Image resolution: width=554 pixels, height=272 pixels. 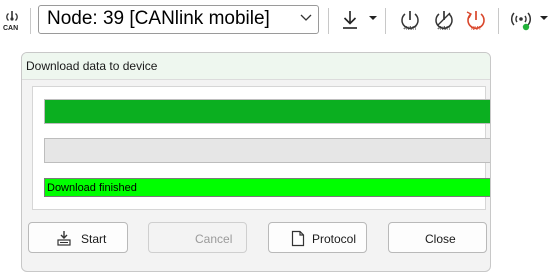 What do you see at coordinates (12, 16) in the screenshot?
I see `can-connection-icon` at bounding box center [12, 16].